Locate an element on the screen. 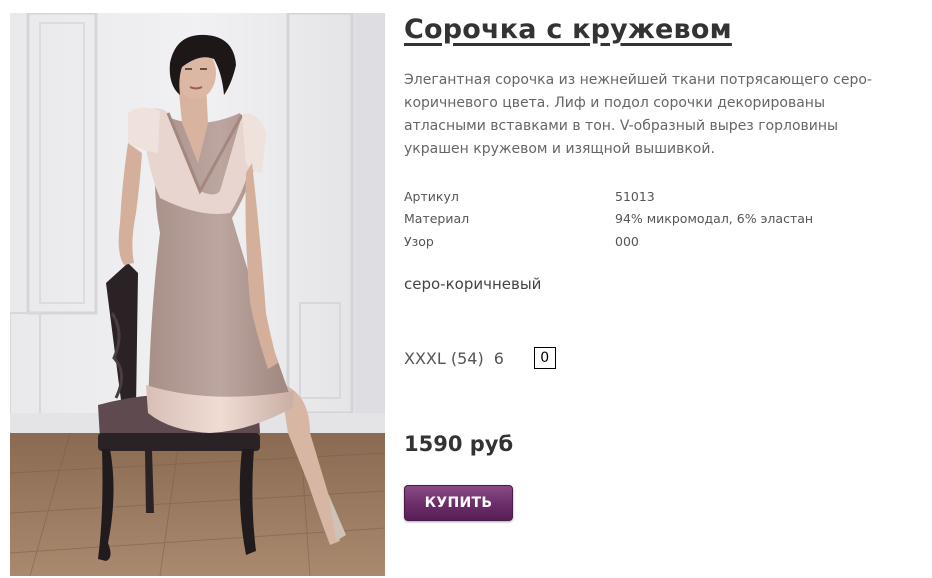 Image resolution: width=932 pixels, height=578 pixels. size-stock-count: 6 is located at coordinates (498, 358).